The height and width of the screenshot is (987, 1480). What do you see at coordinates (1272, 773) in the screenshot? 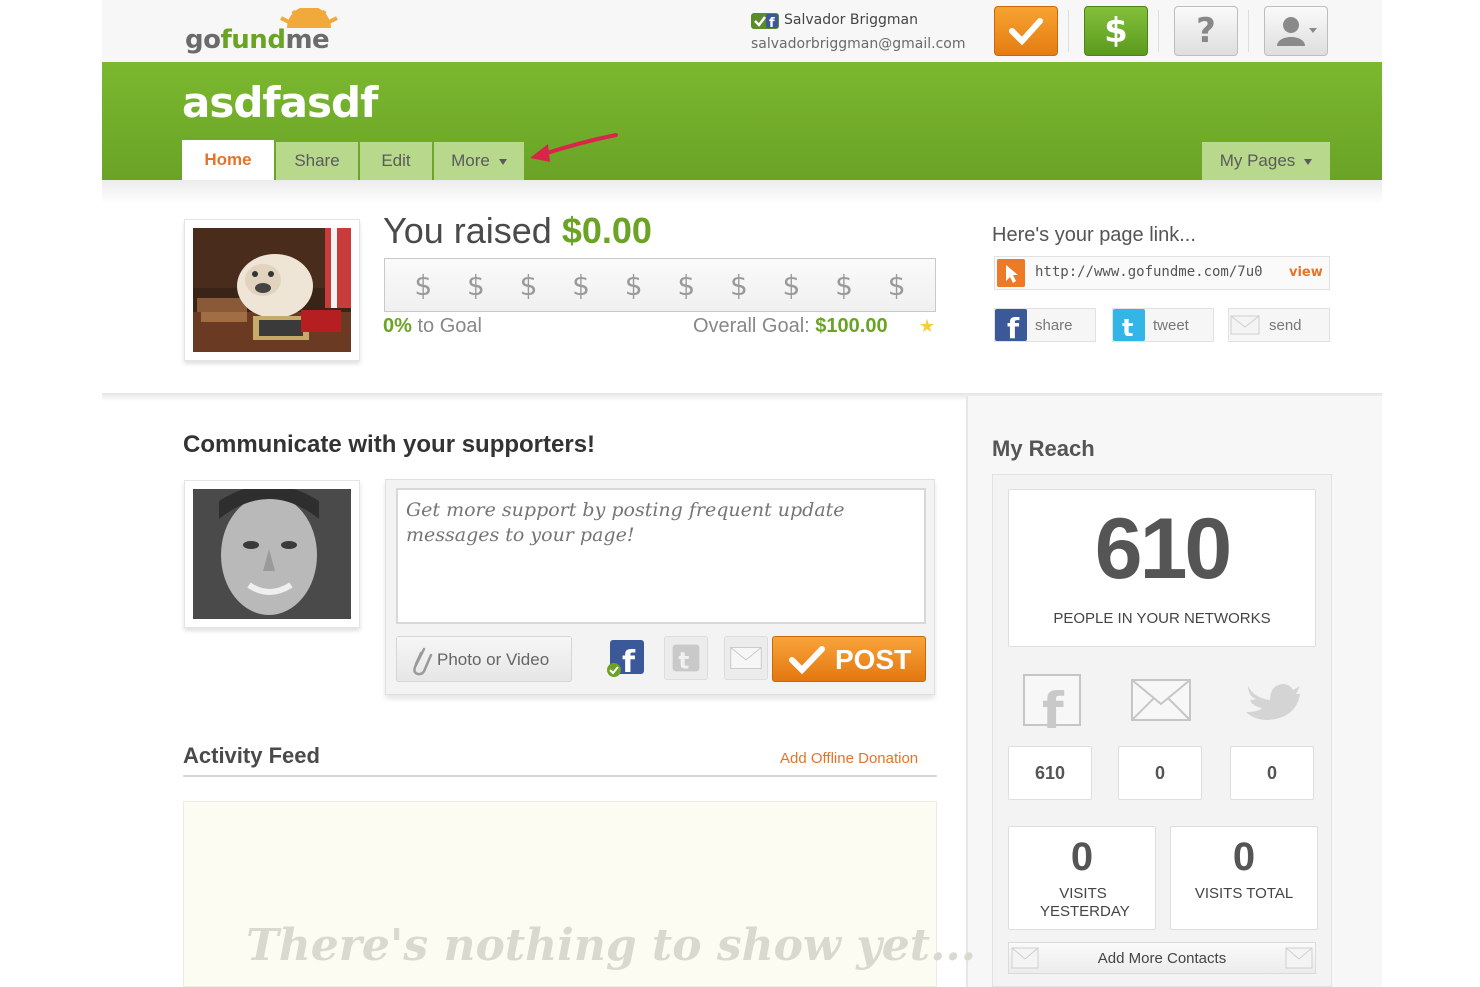
I see `twitter-reach-count: 0` at bounding box center [1272, 773].